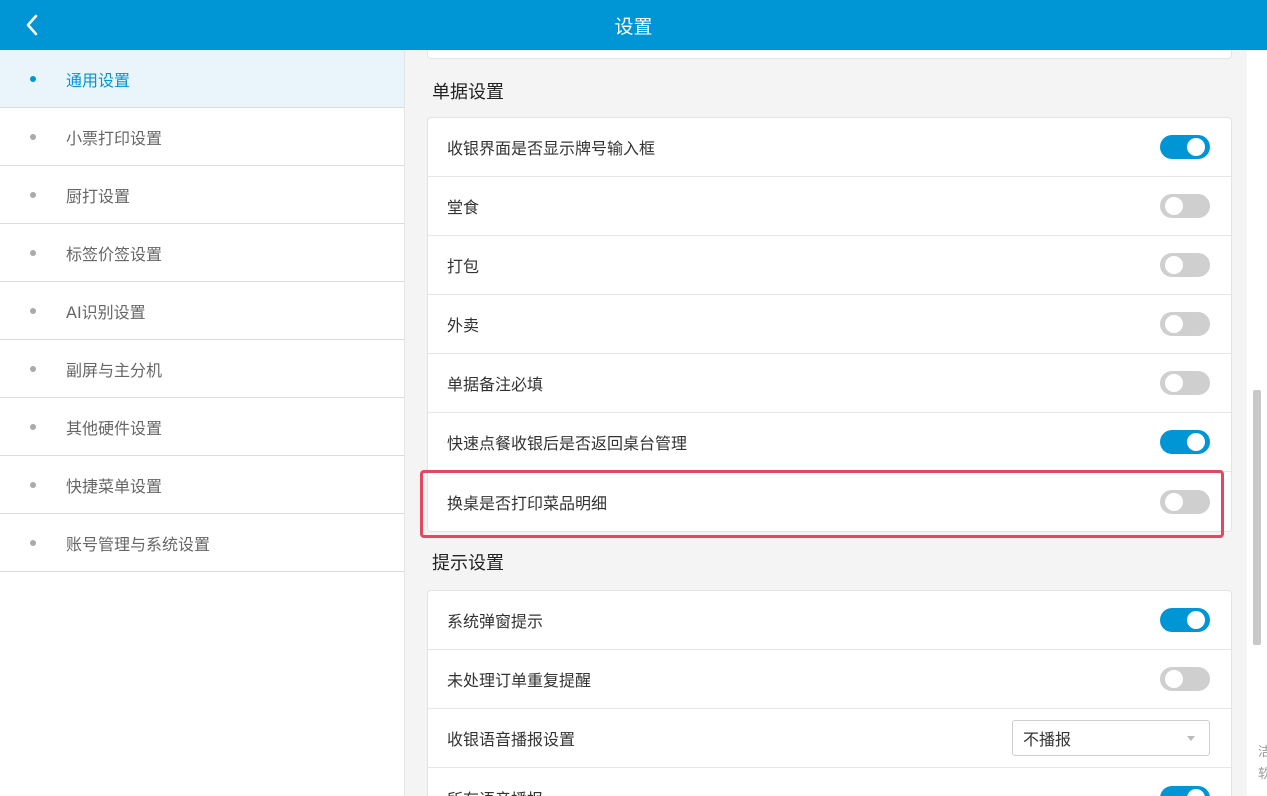 The width and height of the screenshot is (1267, 796). What do you see at coordinates (829, 501) in the screenshot?
I see `setting-row-print-dish-detail-on-table-change: 换桌是否打印菜品明细` at bounding box center [829, 501].